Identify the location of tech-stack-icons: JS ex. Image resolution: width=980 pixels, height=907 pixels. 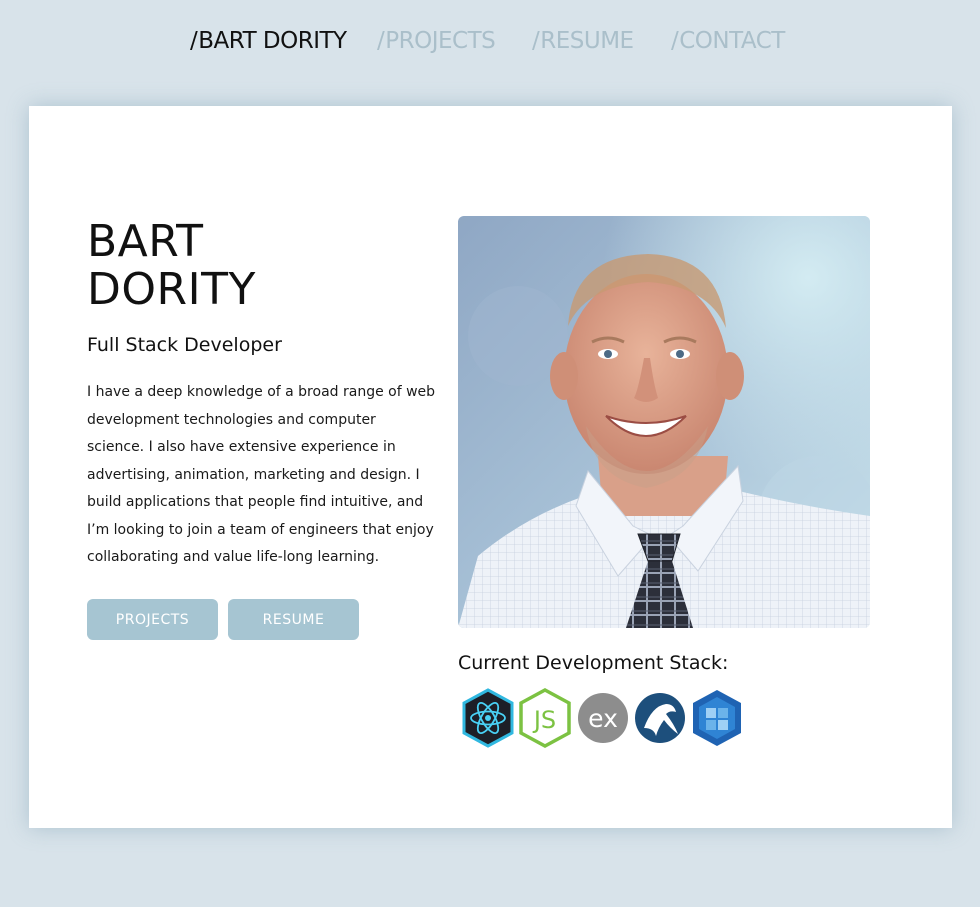
(610, 718).